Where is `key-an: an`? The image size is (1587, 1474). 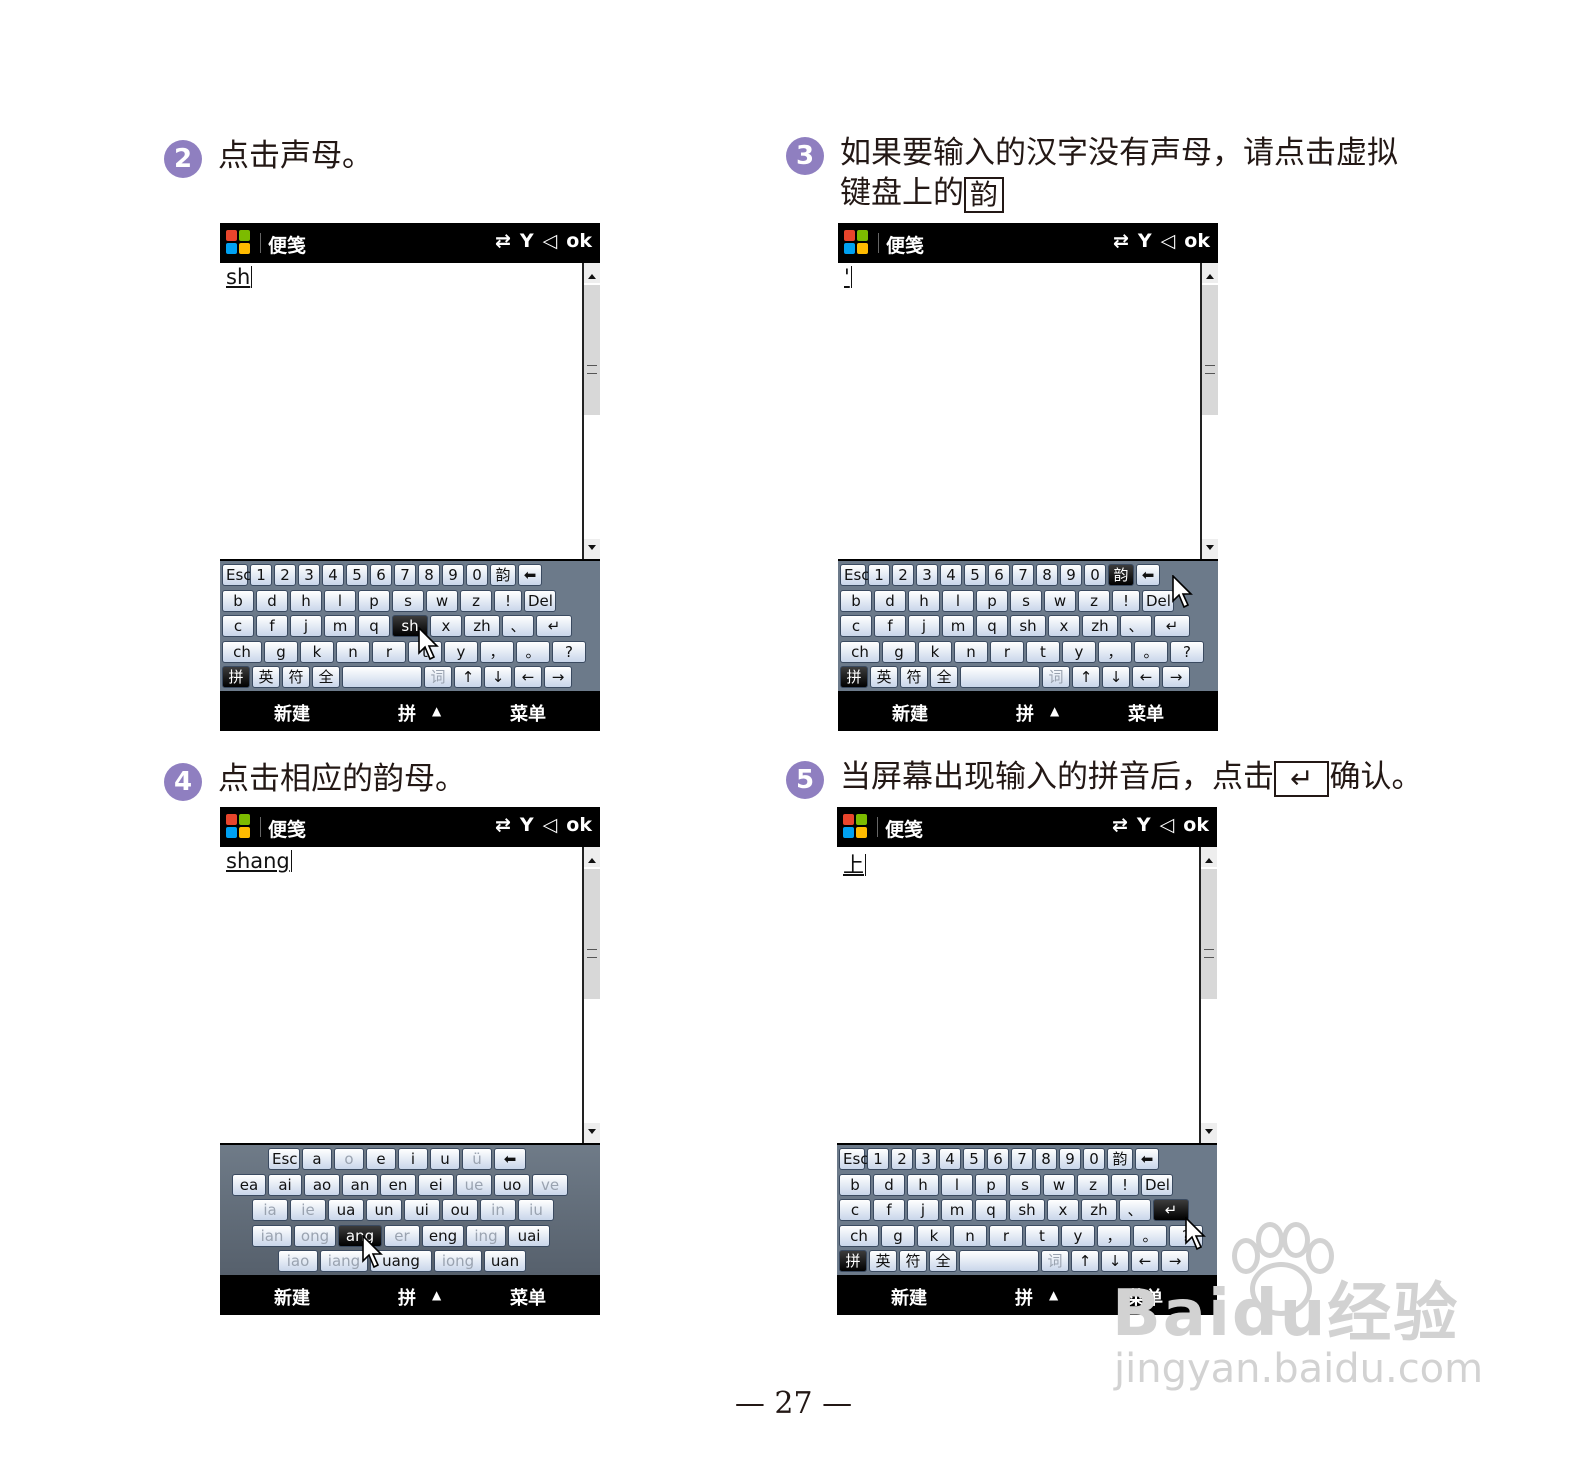
key-an: an is located at coordinates (360, 1184).